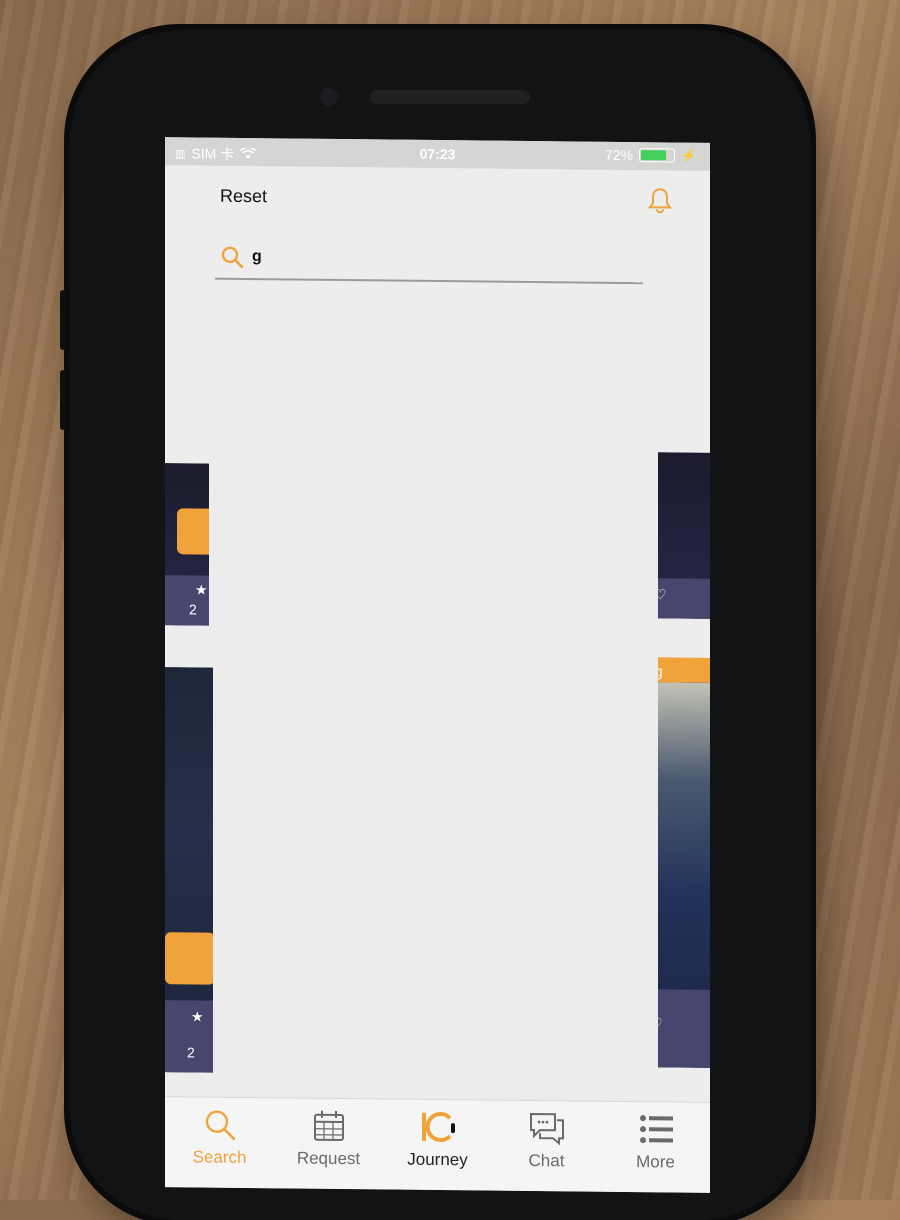 The image size is (900, 1220). I want to click on tab-chat: Chat, so click(547, 1136).